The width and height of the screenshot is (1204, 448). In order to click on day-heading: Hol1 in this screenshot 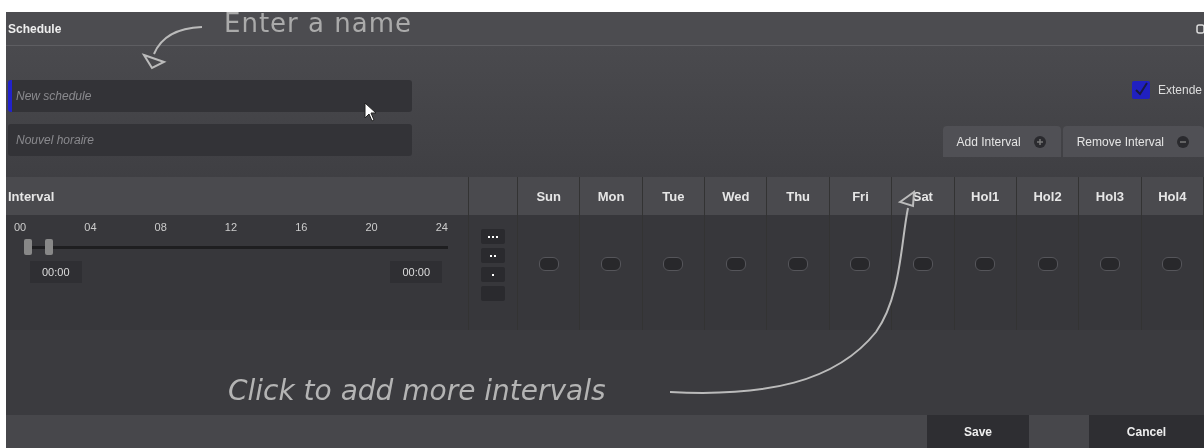, I will do `click(985, 196)`.